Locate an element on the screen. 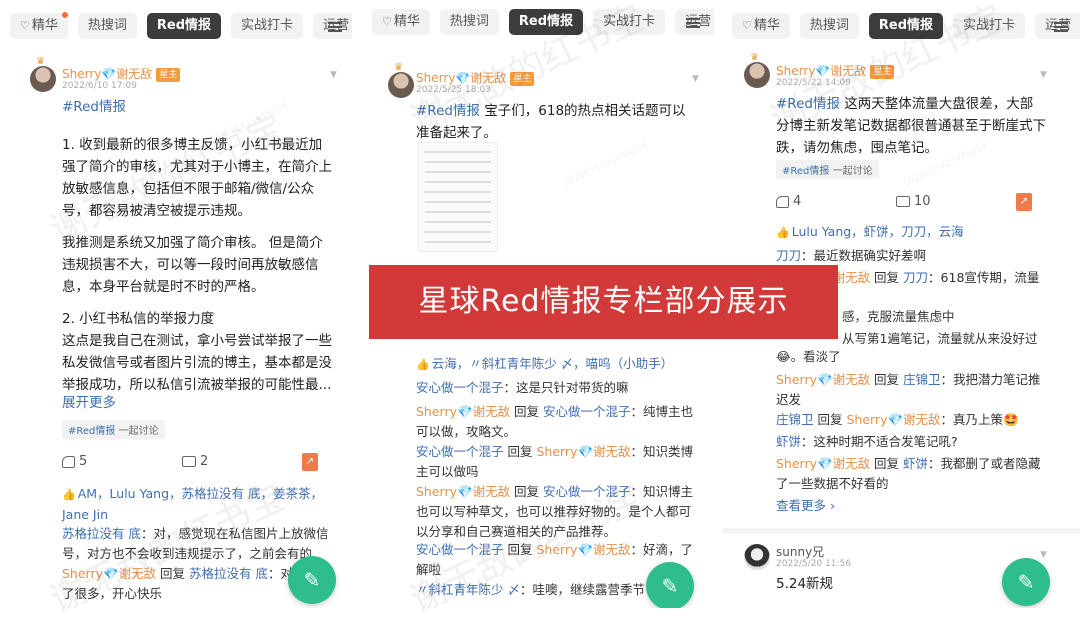 Image resolution: width=1080 pixels, height=623 pixels. comment-icon is located at coordinates (903, 201).